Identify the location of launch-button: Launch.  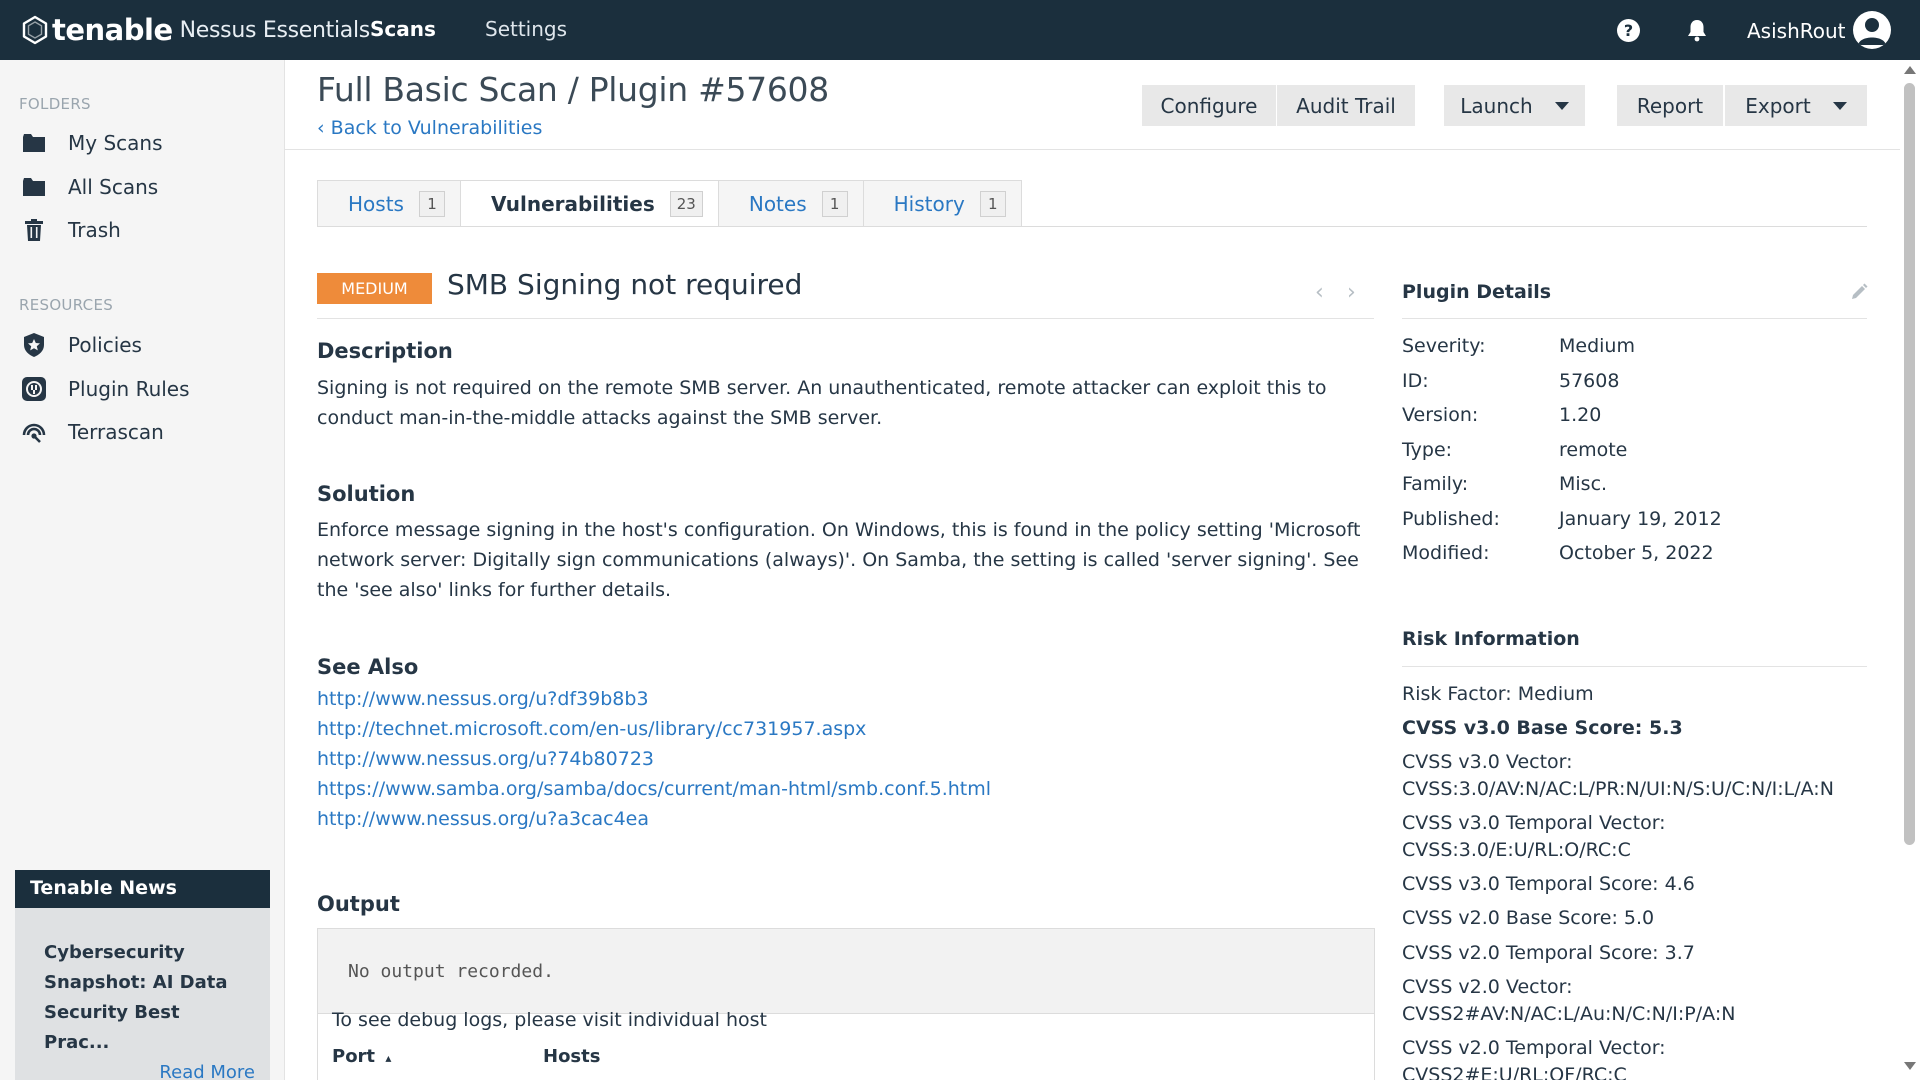
(1514, 105).